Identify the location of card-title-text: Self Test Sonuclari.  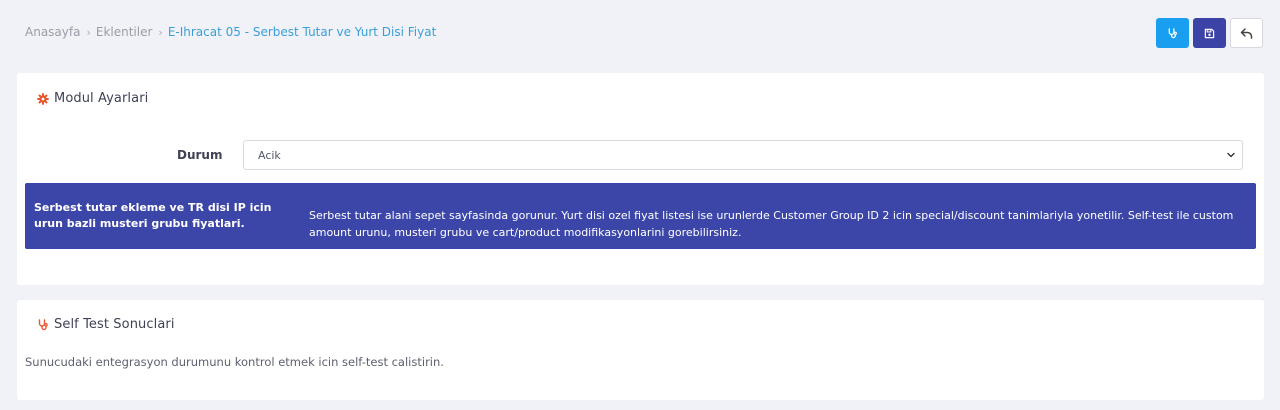
(114, 324).